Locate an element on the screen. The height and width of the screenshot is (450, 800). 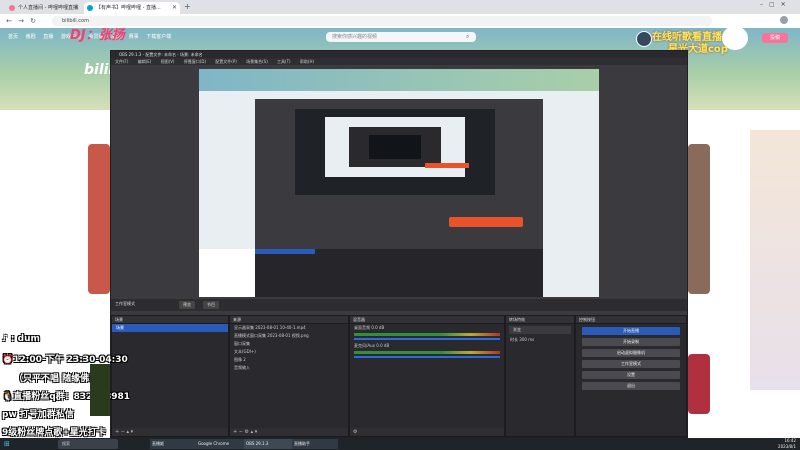
taskbar-app: OBS 29.1.3 is located at coordinates (268, 444).